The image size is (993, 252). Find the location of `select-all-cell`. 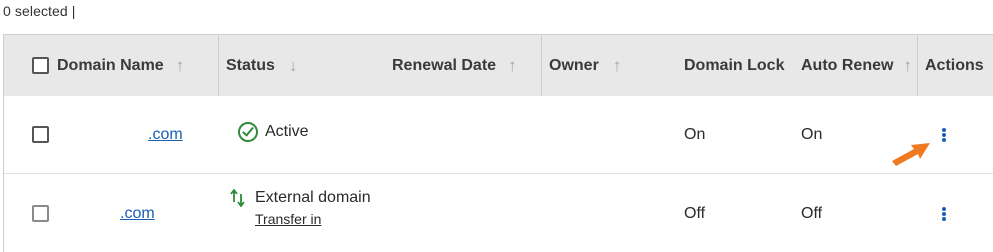

select-all-cell is located at coordinates (40, 65).